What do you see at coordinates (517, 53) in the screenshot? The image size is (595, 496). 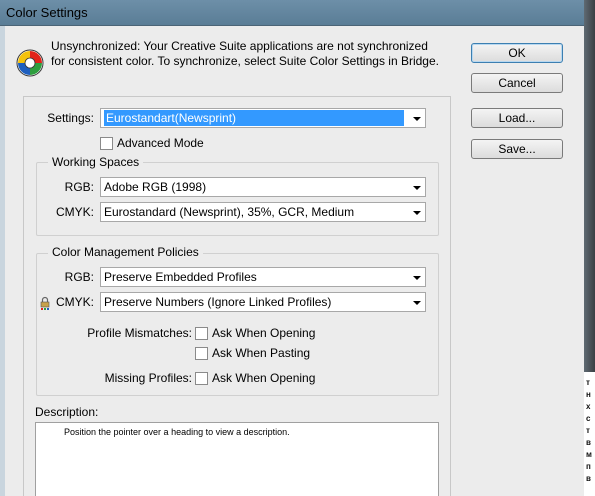 I see `ok-button: OK` at bounding box center [517, 53].